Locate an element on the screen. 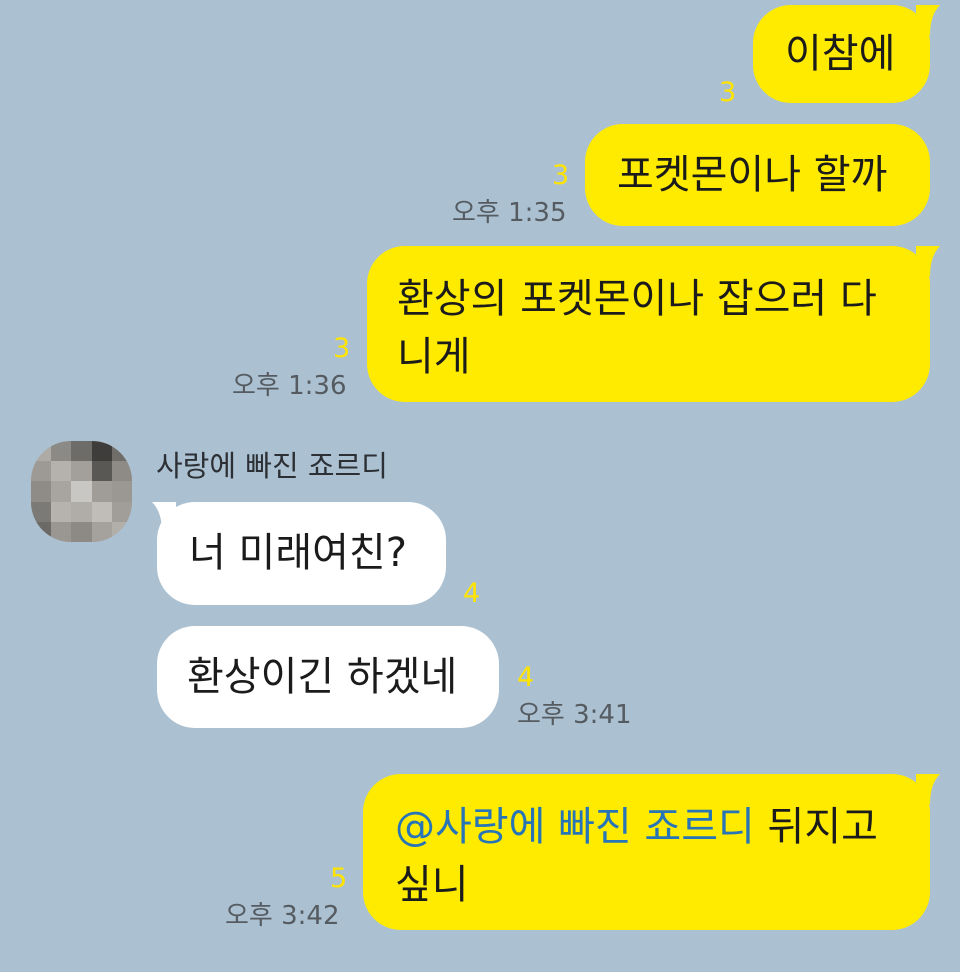 Image resolution: width=960 pixels, height=972 pixels. message-timestamp: 오후 1:36 is located at coordinates (289, 386).